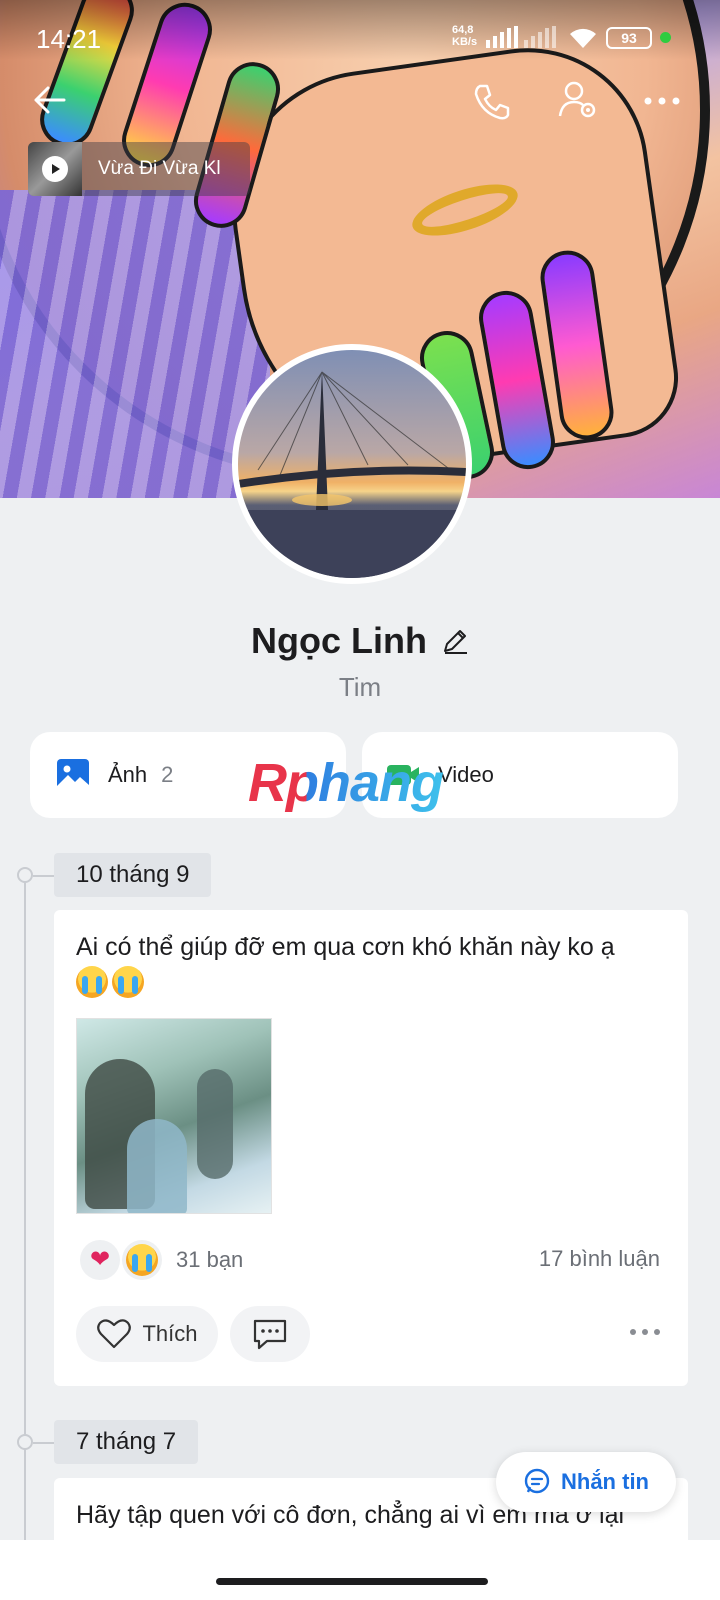 The image size is (720, 1600). Describe the element at coordinates (360, 1570) in the screenshot. I see `bottom-nav-area` at that location.